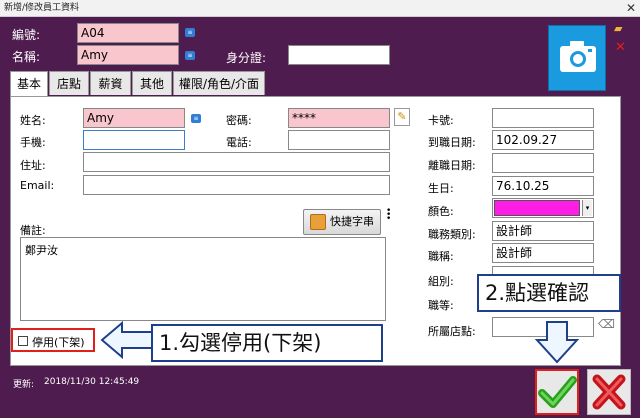  Describe the element at coordinates (236, 185) in the screenshot. I see `email-field` at that location.